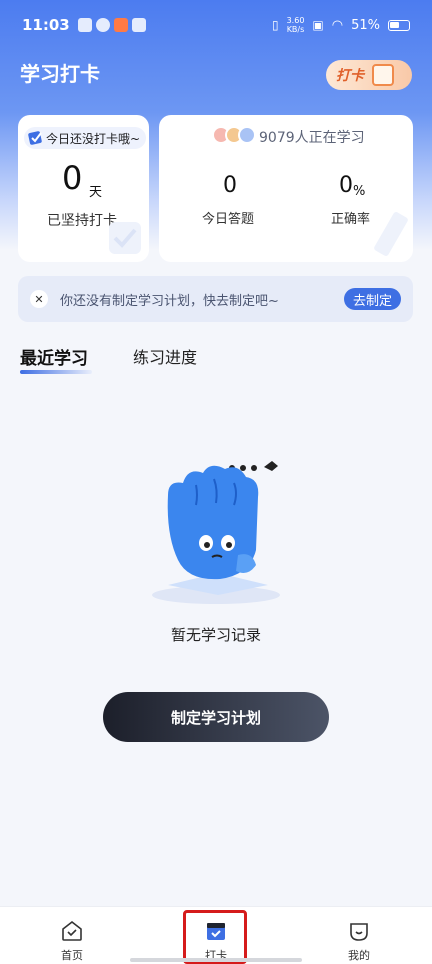  What do you see at coordinates (120, 25) in the screenshot?
I see `app-badge-icon` at bounding box center [120, 25].